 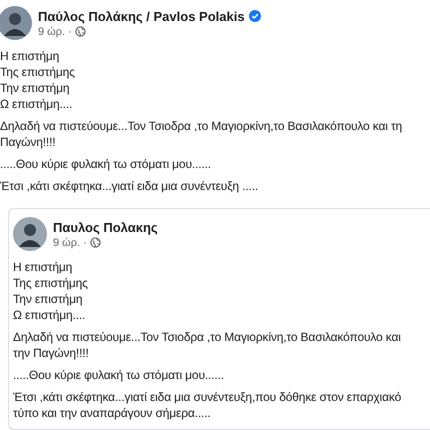 What do you see at coordinates (207, 337) in the screenshot?
I see `post-text: Δηλαδή να πιστεύουμε...Τον Τσιοδρα ,το Μαγιορκίνη,το Βασιλακόπουλο και` at bounding box center [207, 337].